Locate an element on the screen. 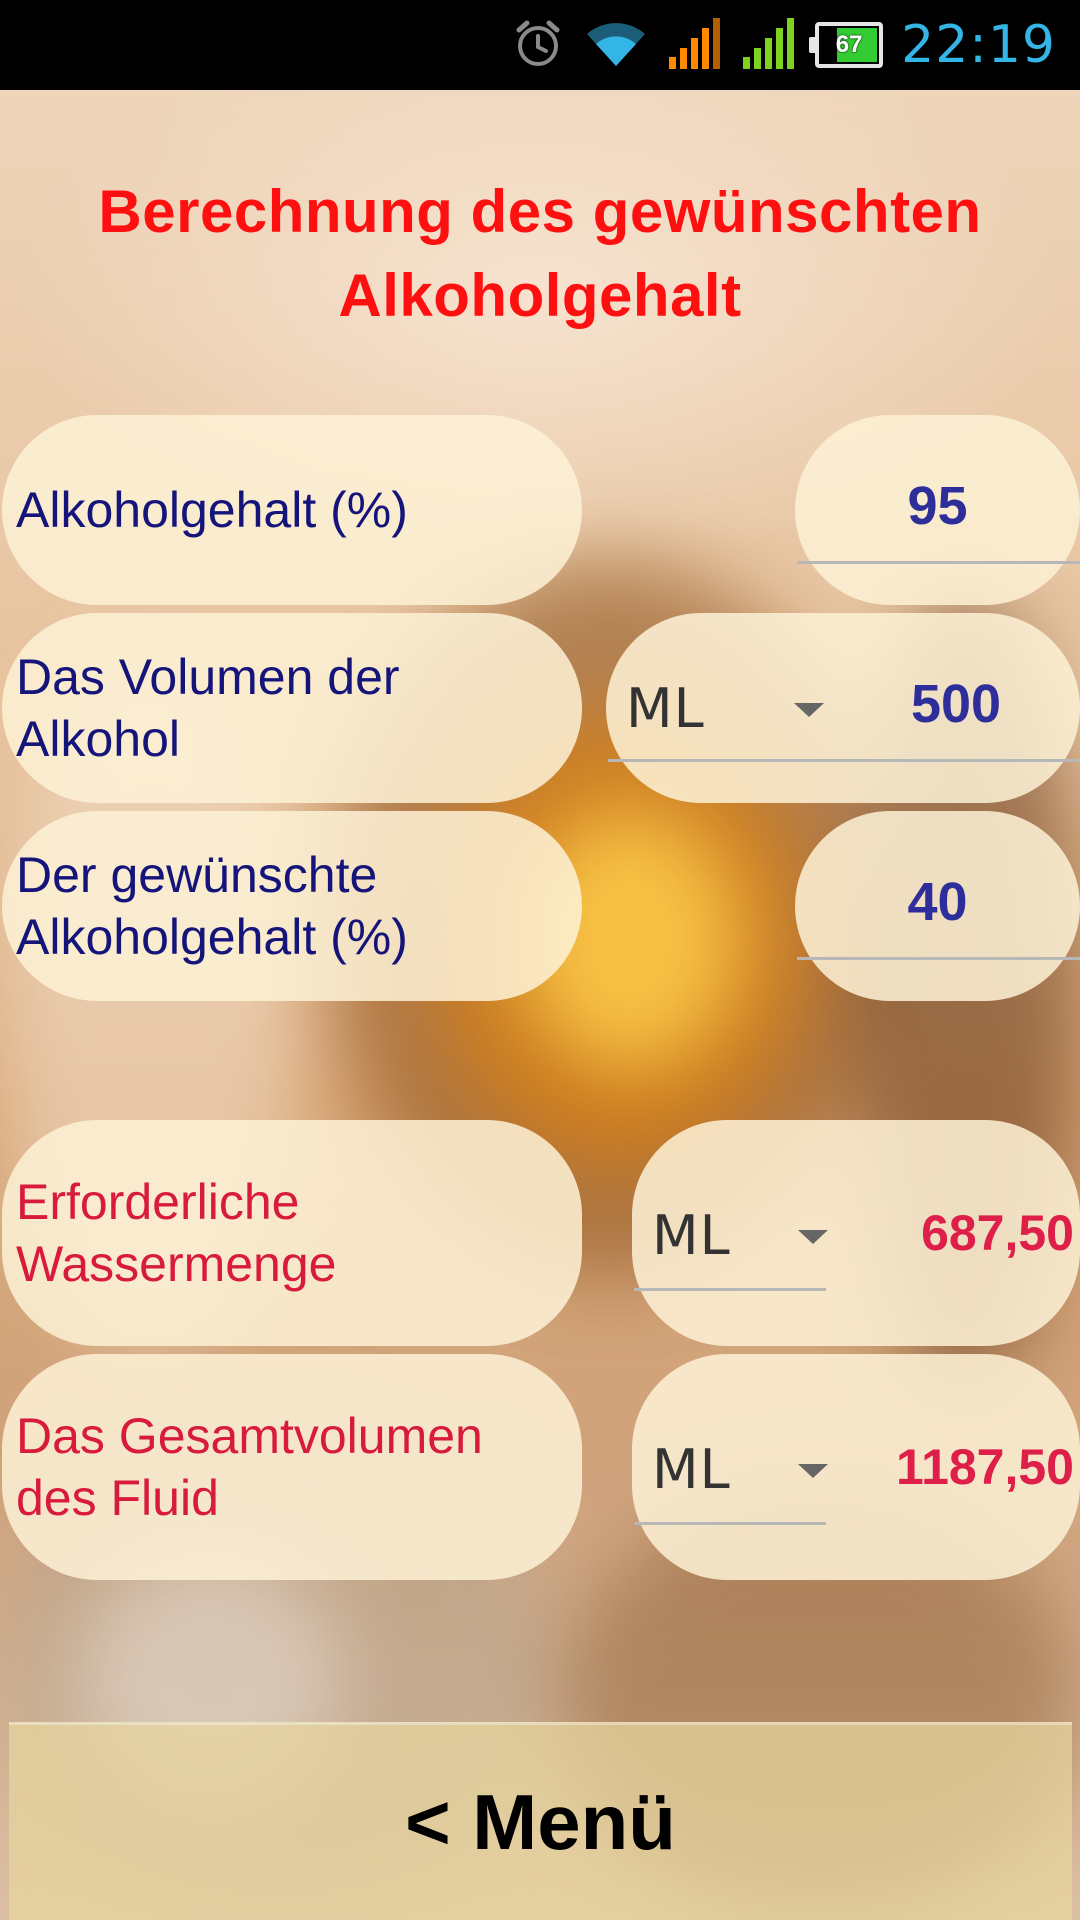 This screenshot has height=1920, width=1080. alcohol-content-value: 95 is located at coordinates (937, 506).